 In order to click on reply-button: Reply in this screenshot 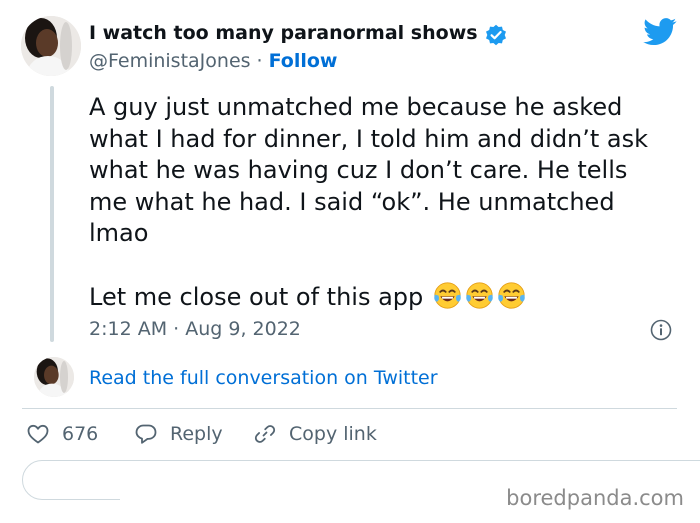, I will do `click(178, 434)`.